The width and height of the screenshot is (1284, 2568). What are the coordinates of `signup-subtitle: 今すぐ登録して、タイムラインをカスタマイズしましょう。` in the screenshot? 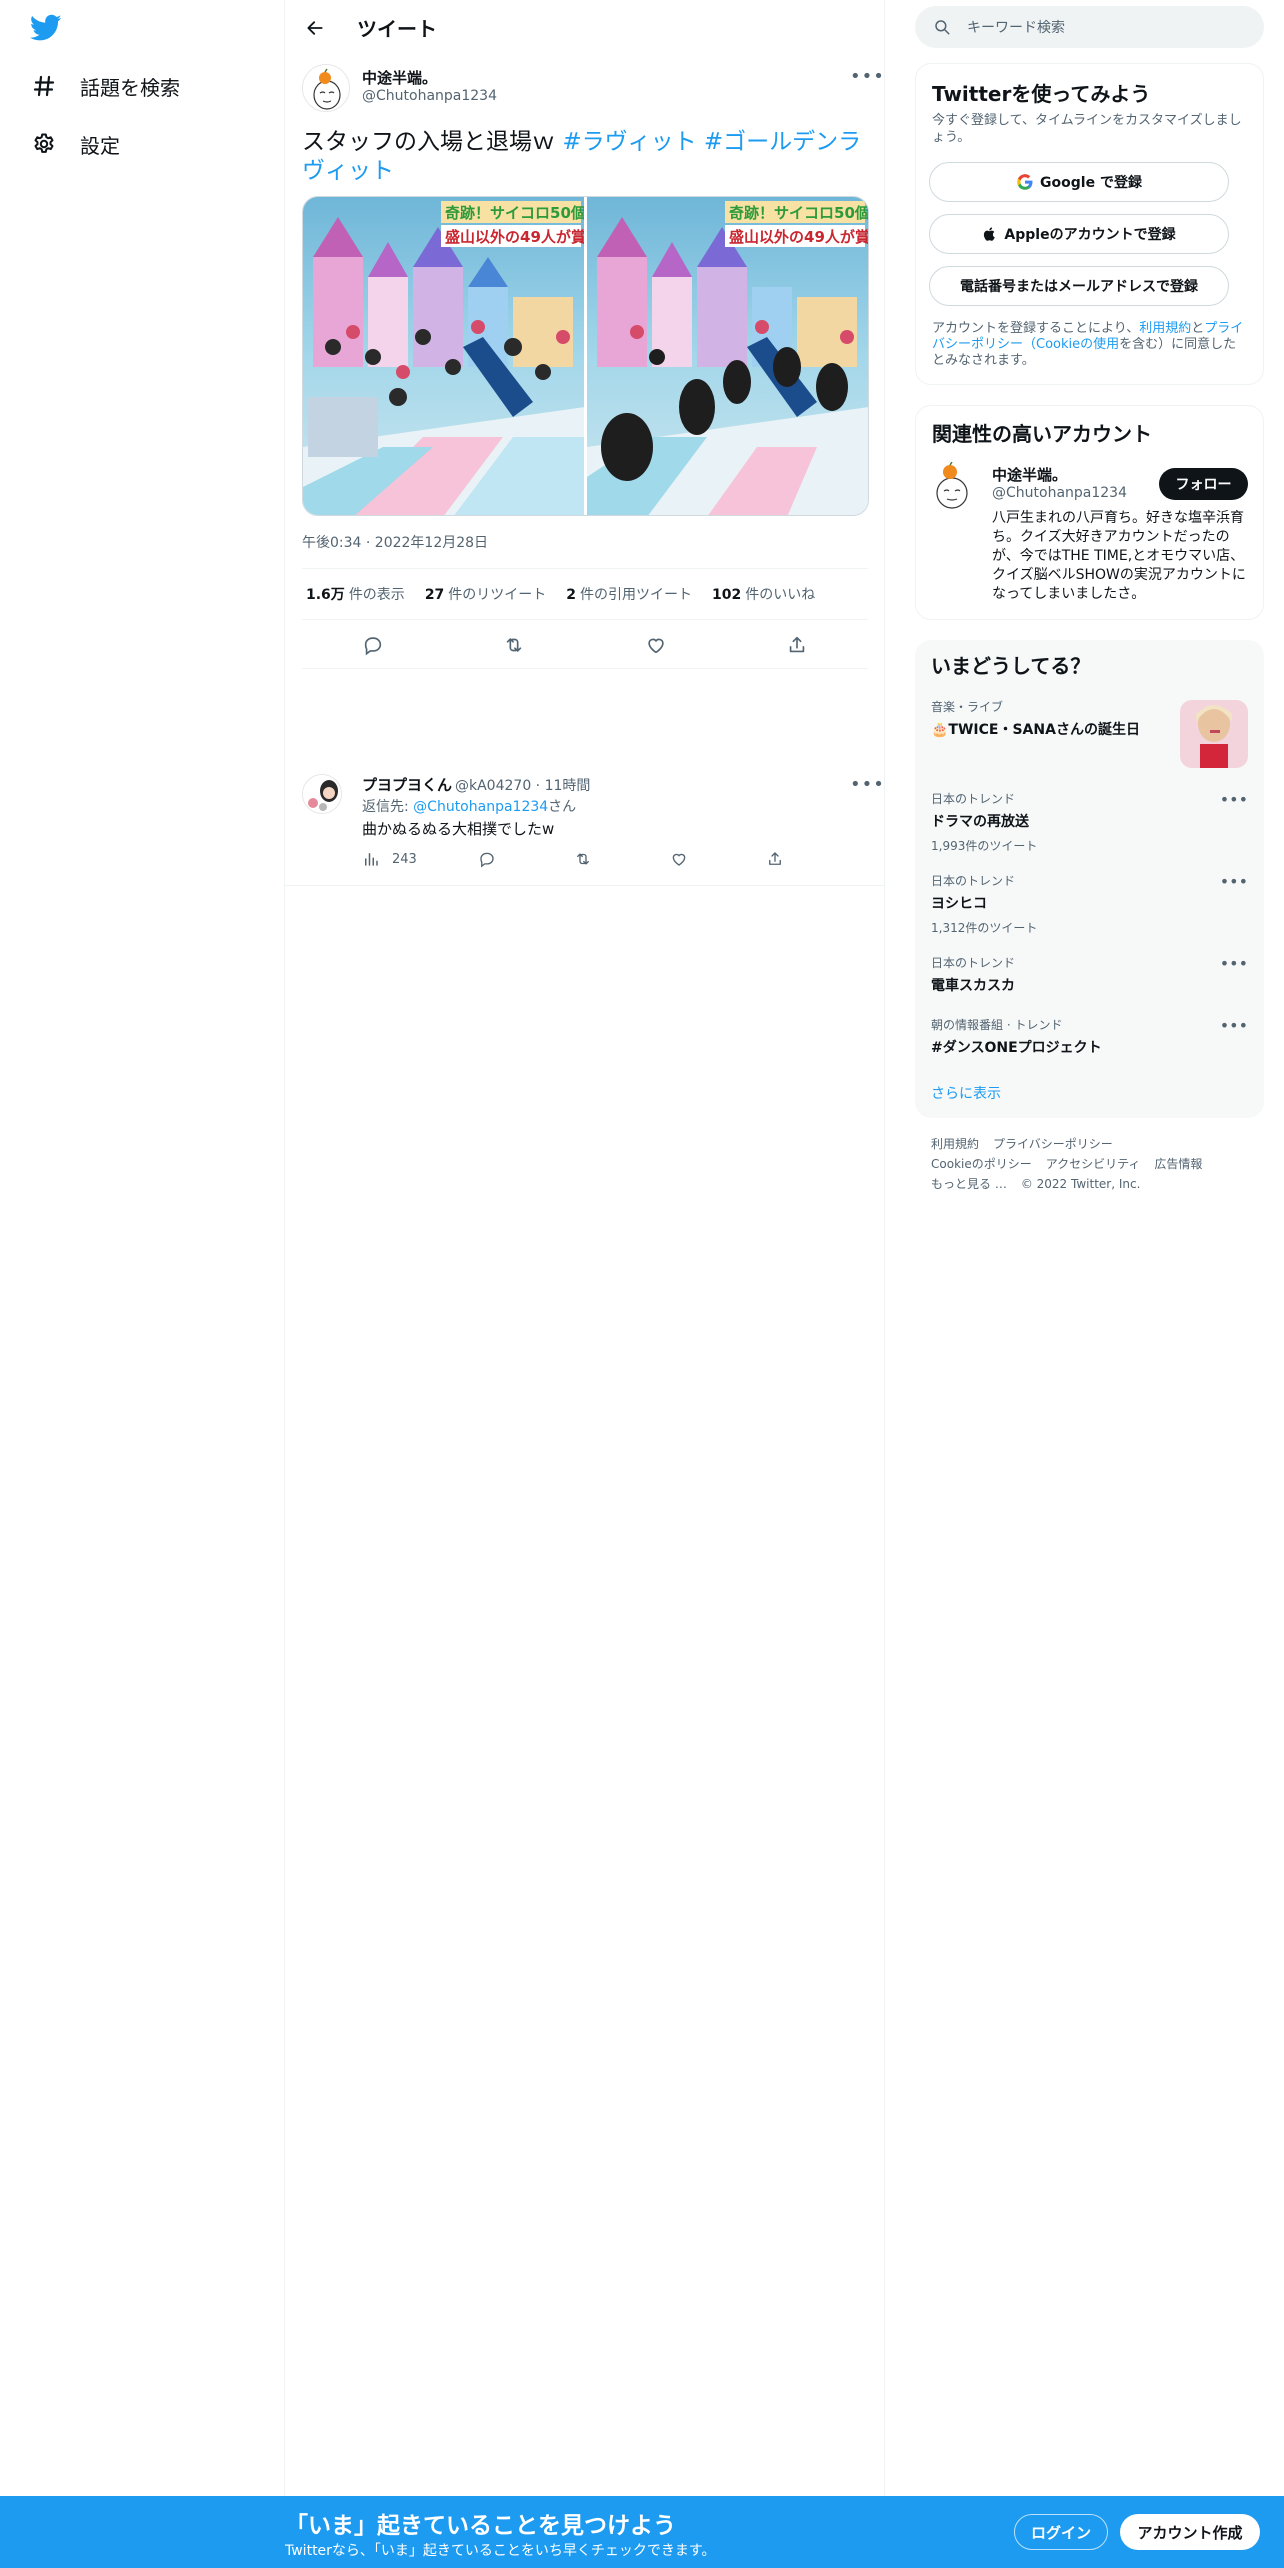 It's located at (1087, 129).